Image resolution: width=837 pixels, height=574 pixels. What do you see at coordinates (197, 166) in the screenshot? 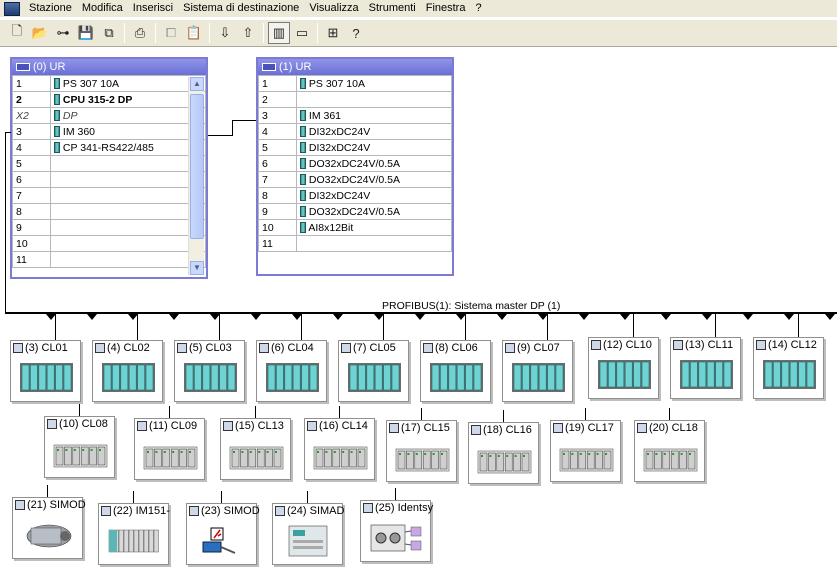
I see `scroll-thumb` at bounding box center [197, 166].